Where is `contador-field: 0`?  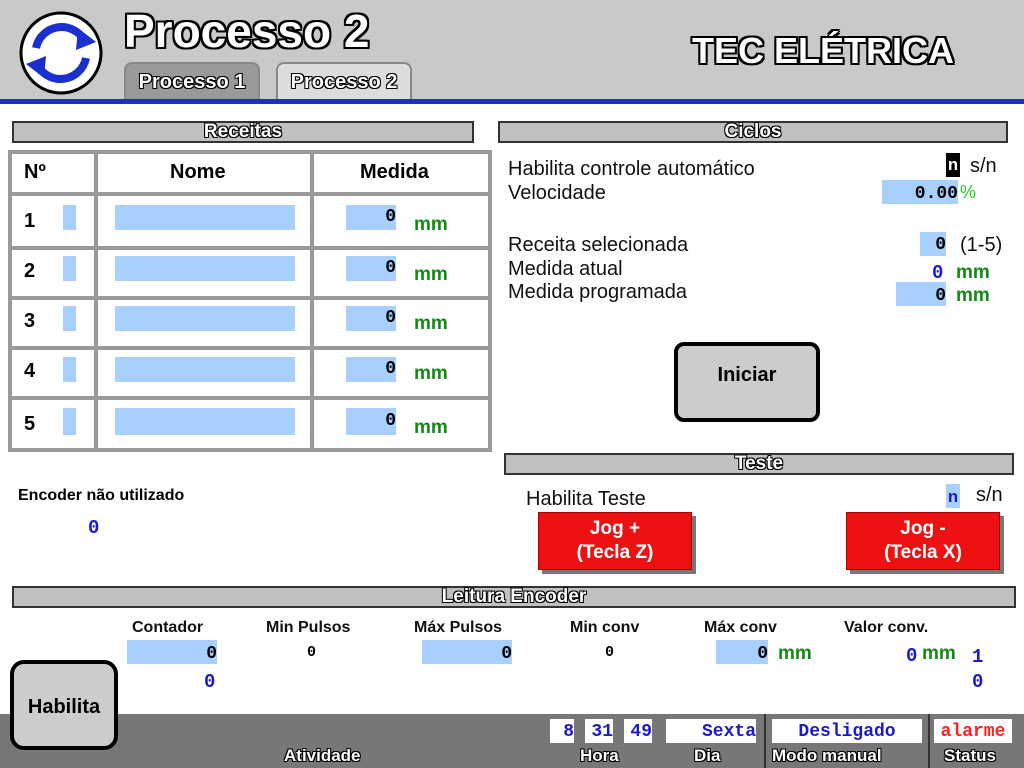 contador-field: 0 is located at coordinates (172, 652).